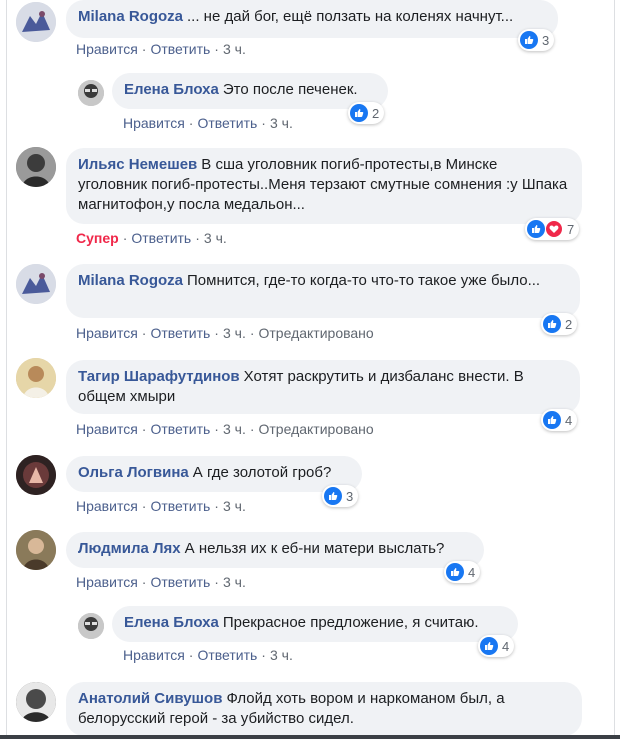  I want to click on reaction-count: 7, so click(552, 229).